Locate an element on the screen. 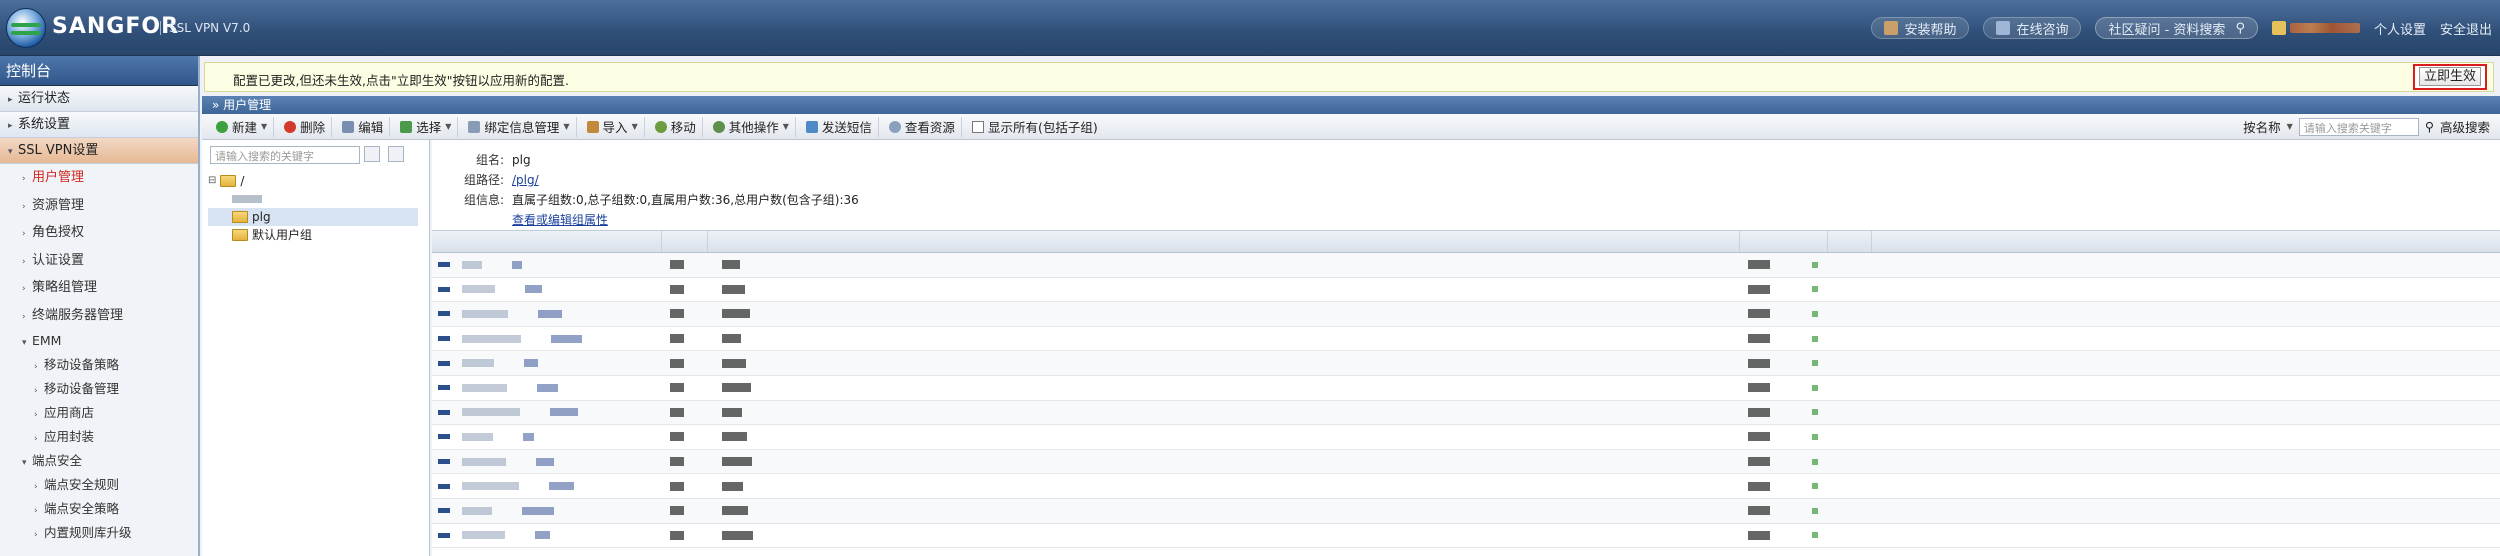  sidebar-item-resources: › 资源管理 is located at coordinates (99, 206).